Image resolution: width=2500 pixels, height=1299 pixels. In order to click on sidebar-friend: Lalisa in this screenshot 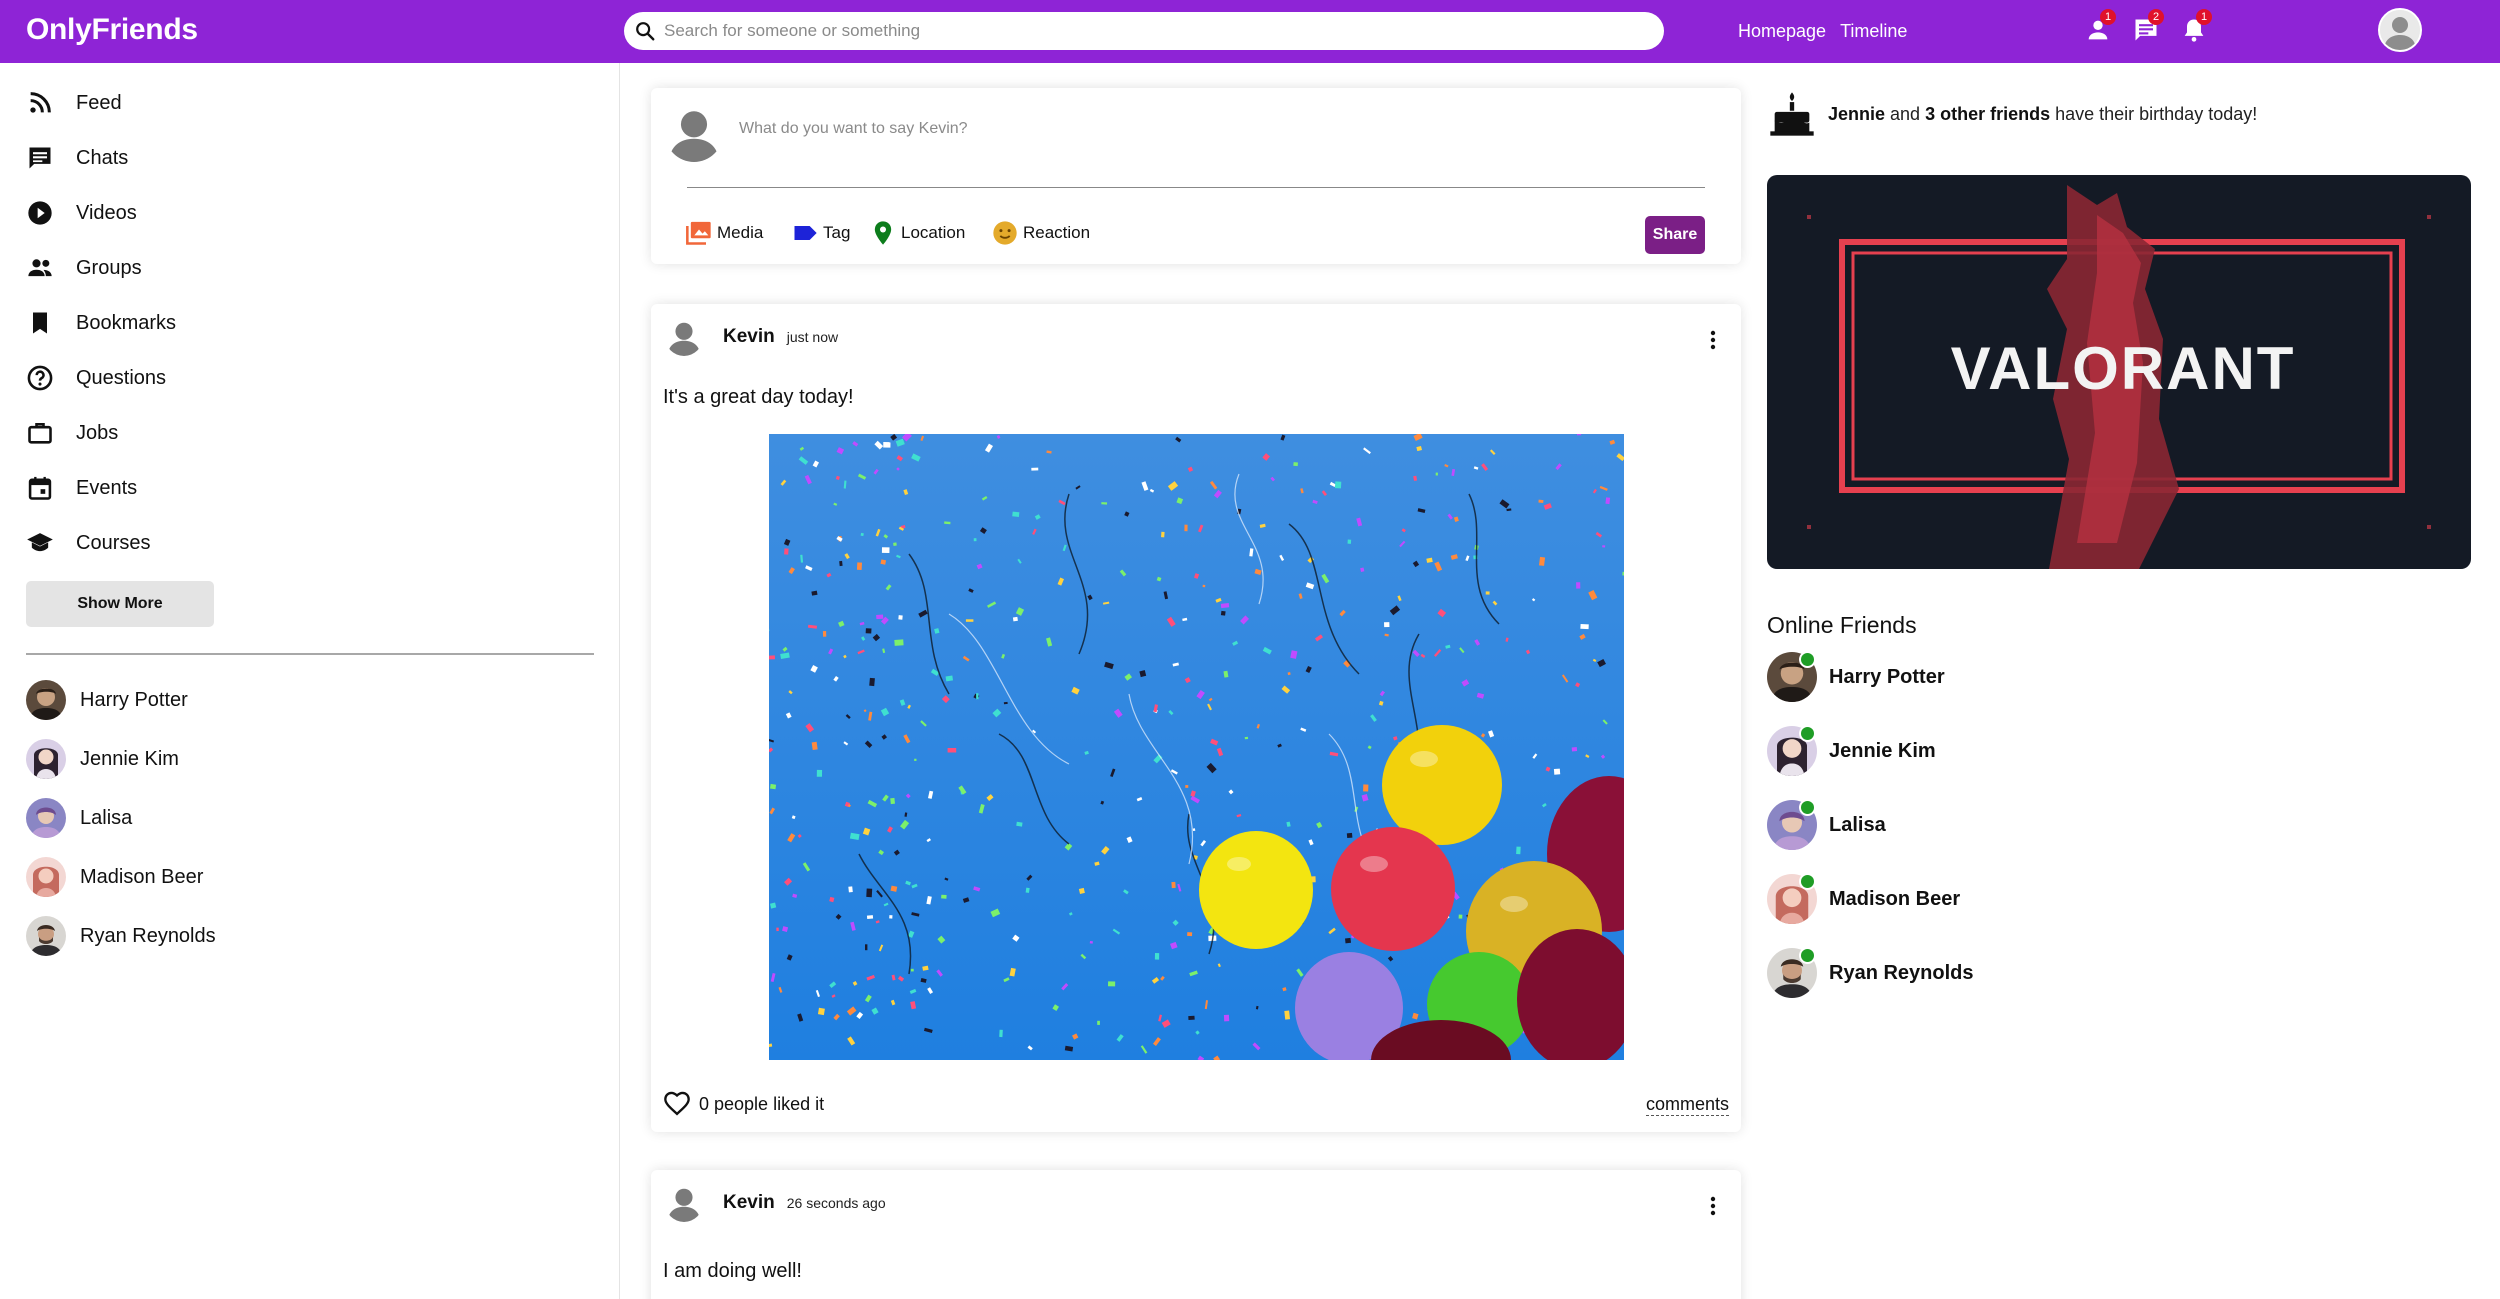, I will do `click(79, 818)`.